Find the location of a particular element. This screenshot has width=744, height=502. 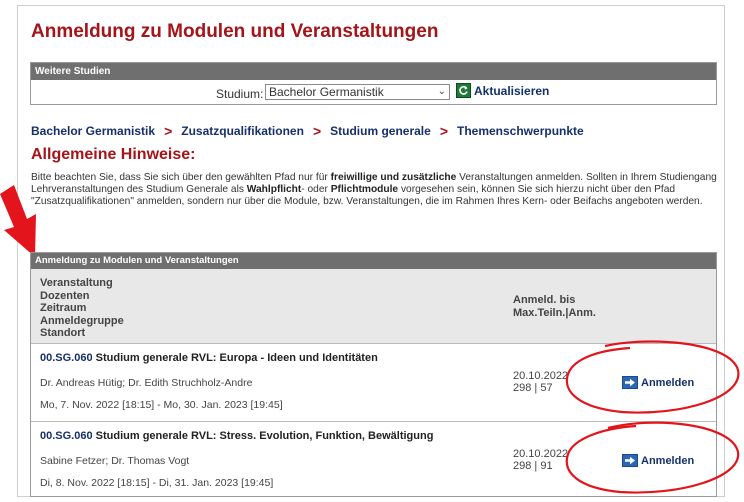

event-capacity: 298 | 57 is located at coordinates (533, 388).